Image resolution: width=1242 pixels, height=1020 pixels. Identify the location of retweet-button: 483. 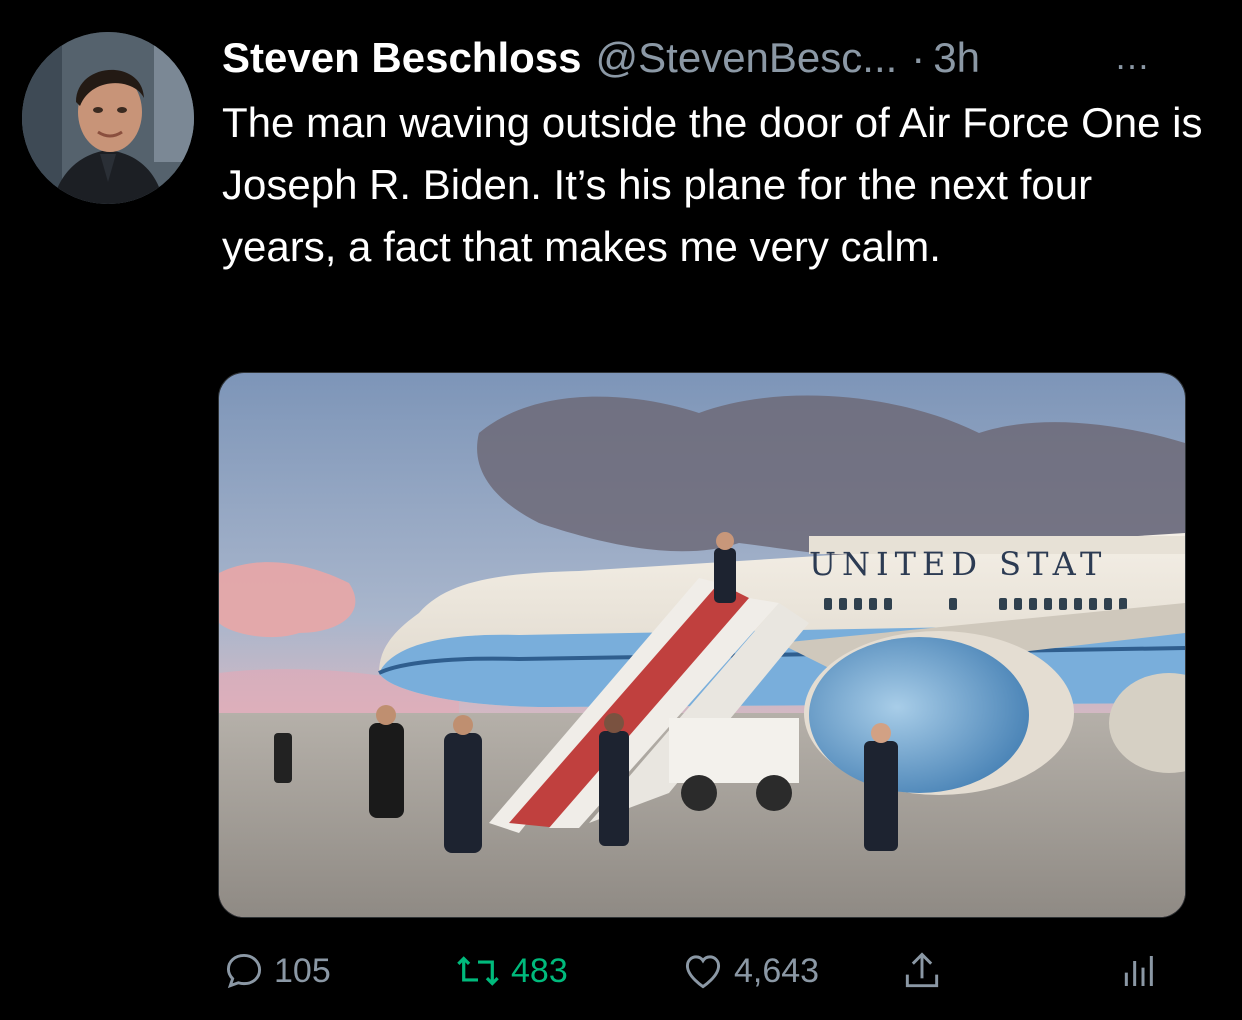
(510, 971).